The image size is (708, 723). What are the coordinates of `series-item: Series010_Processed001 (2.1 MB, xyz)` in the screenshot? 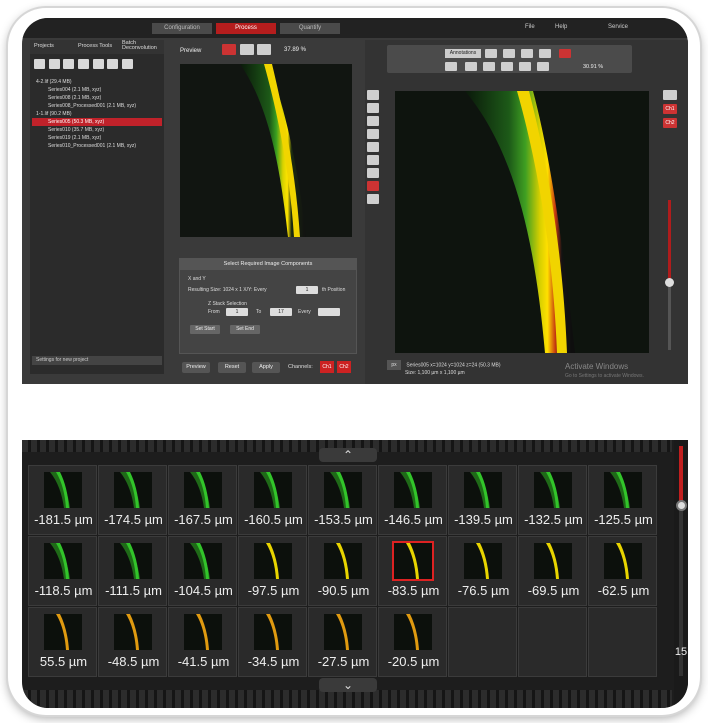 It's located at (97, 146).